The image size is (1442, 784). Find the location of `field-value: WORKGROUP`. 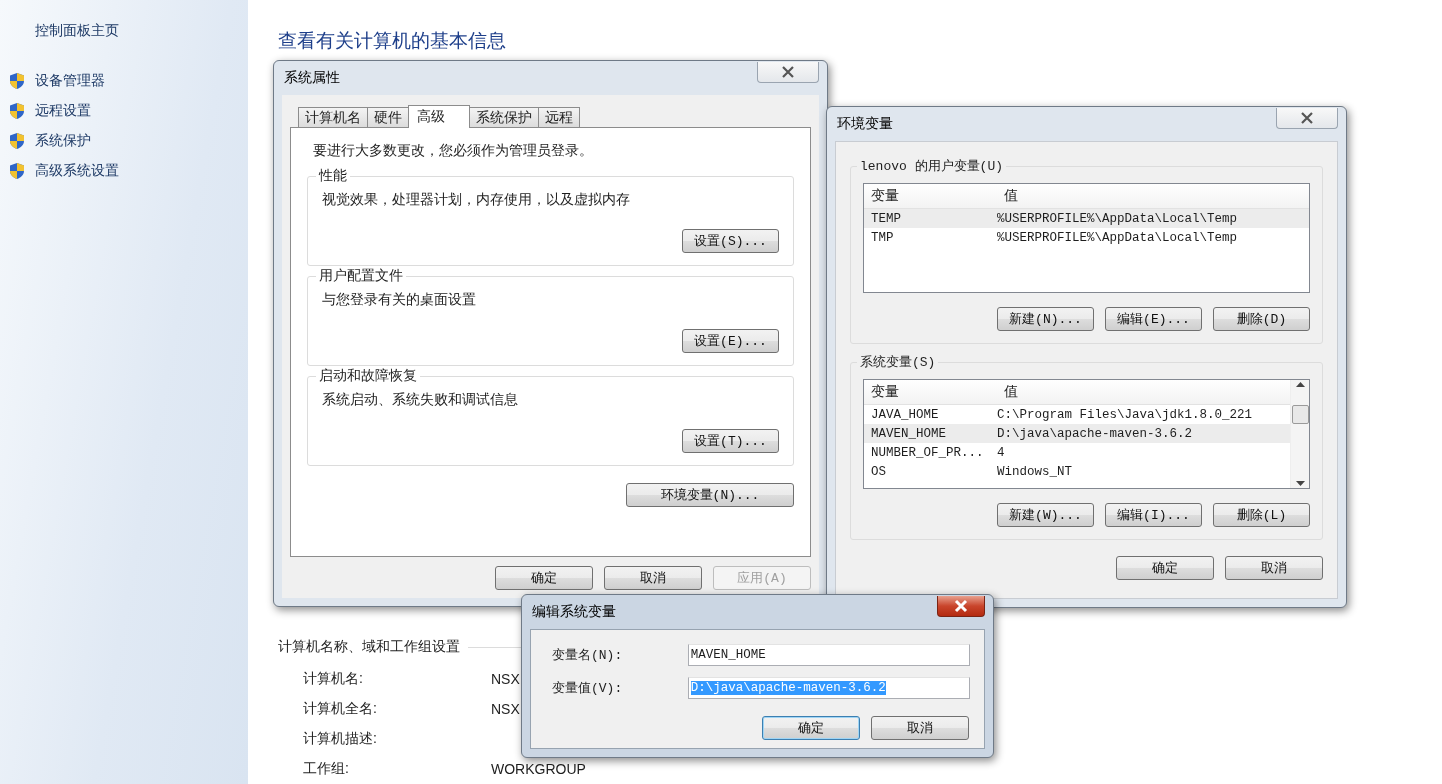

field-value: WORKGROUP is located at coordinates (538, 769).